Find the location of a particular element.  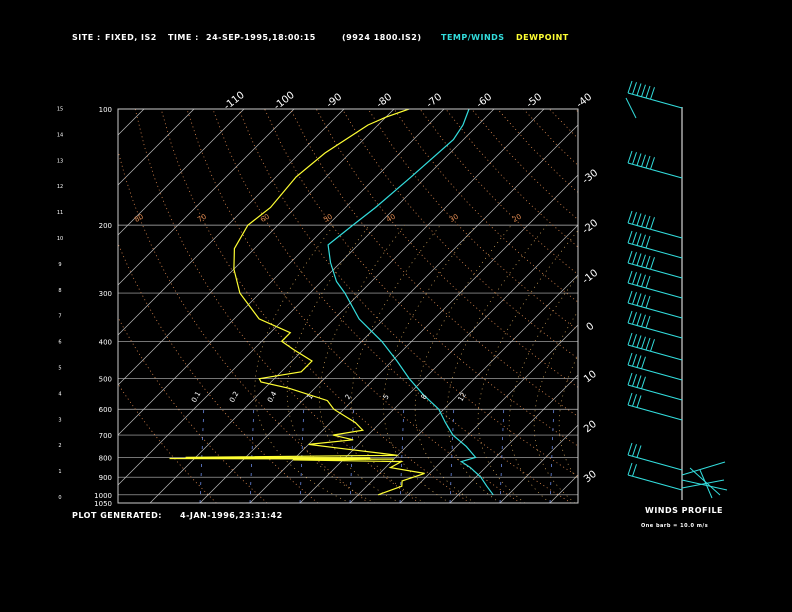

height-label-13: 13 is located at coordinates (60, 161).